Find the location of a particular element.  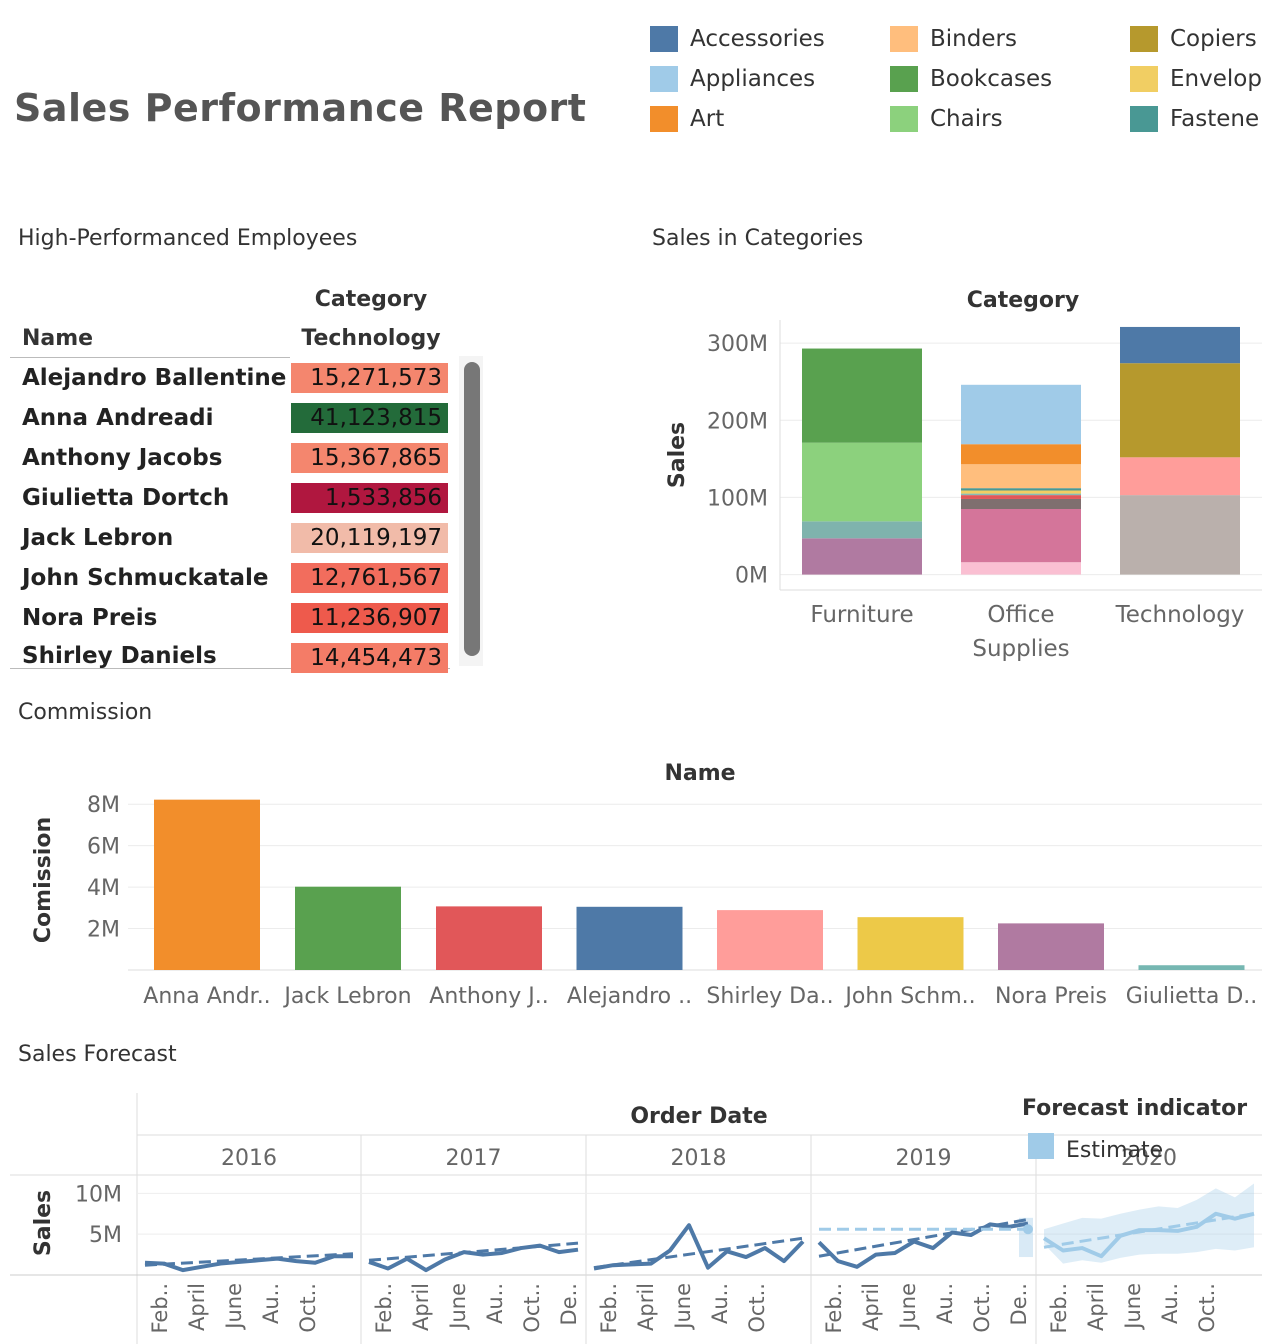

x-tick-label: Anthony J.. is located at coordinates (488, 996).